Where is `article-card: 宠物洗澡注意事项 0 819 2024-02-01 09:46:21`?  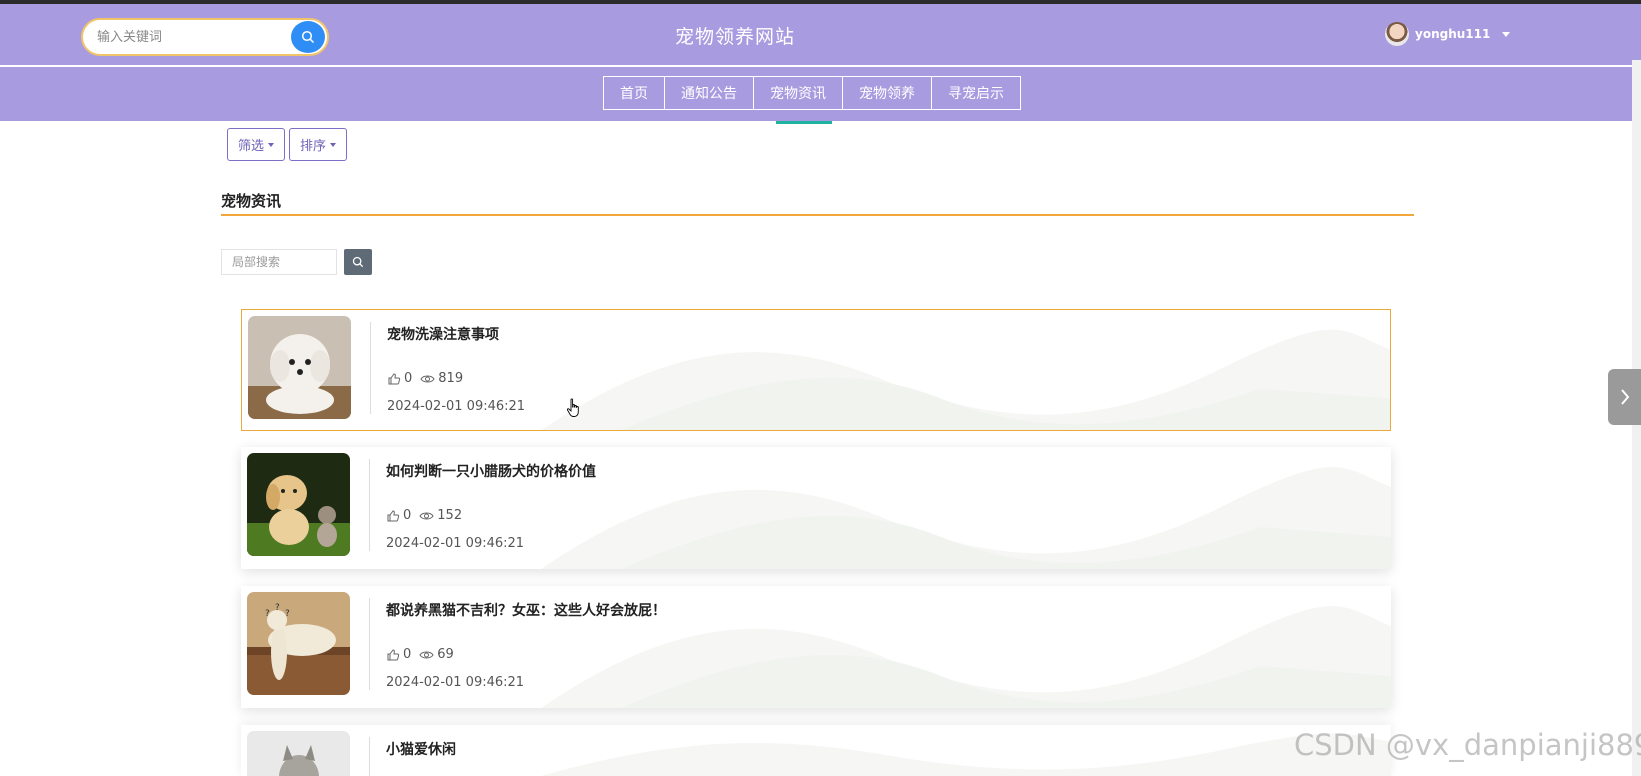
article-card: 宠物洗澡注意事项 0 819 2024-02-01 09:46:21 is located at coordinates (816, 370).